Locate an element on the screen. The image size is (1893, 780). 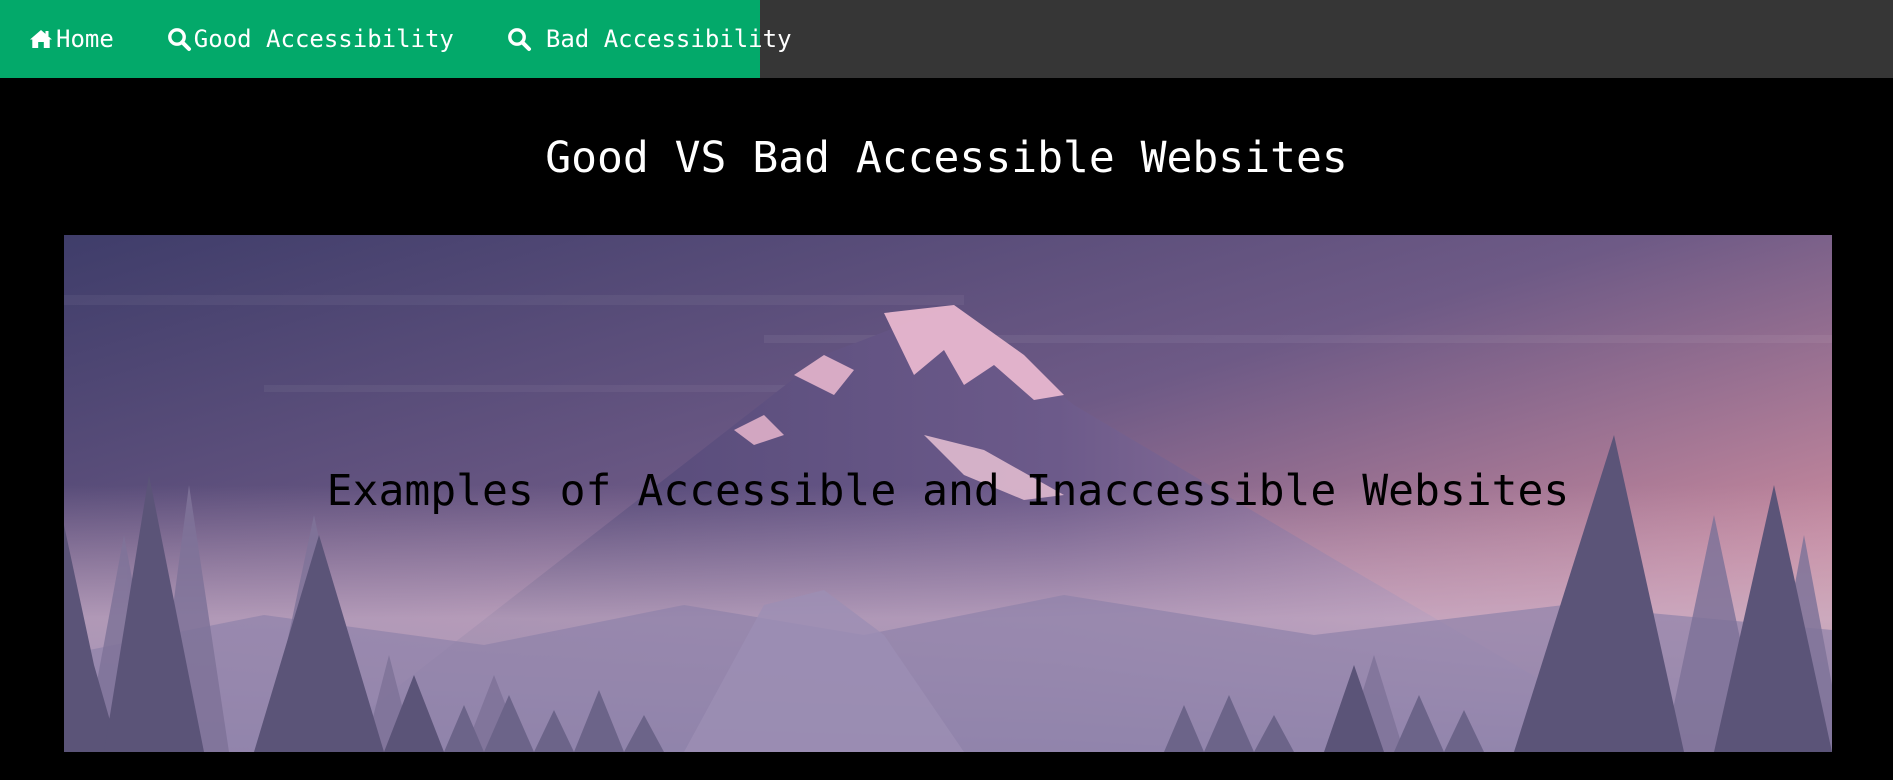
nav-bad-accessibility-label: Bad Accessibility is located at coordinates (668, 39).